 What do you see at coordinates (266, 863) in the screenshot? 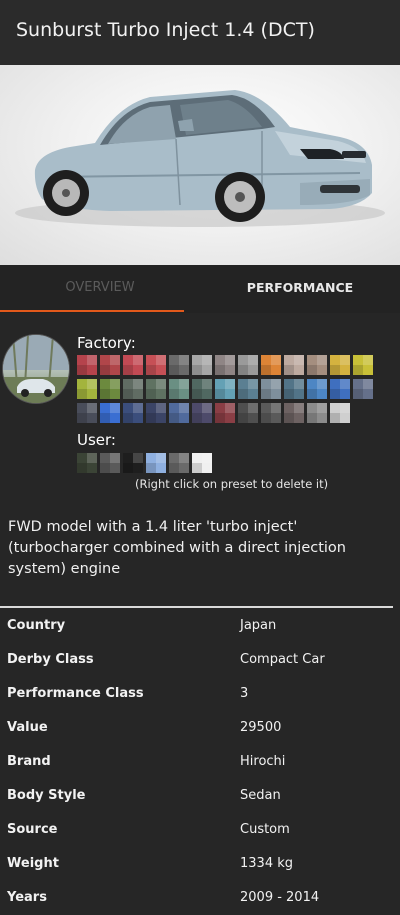
I see `spec-value: 1334 kg` at bounding box center [266, 863].